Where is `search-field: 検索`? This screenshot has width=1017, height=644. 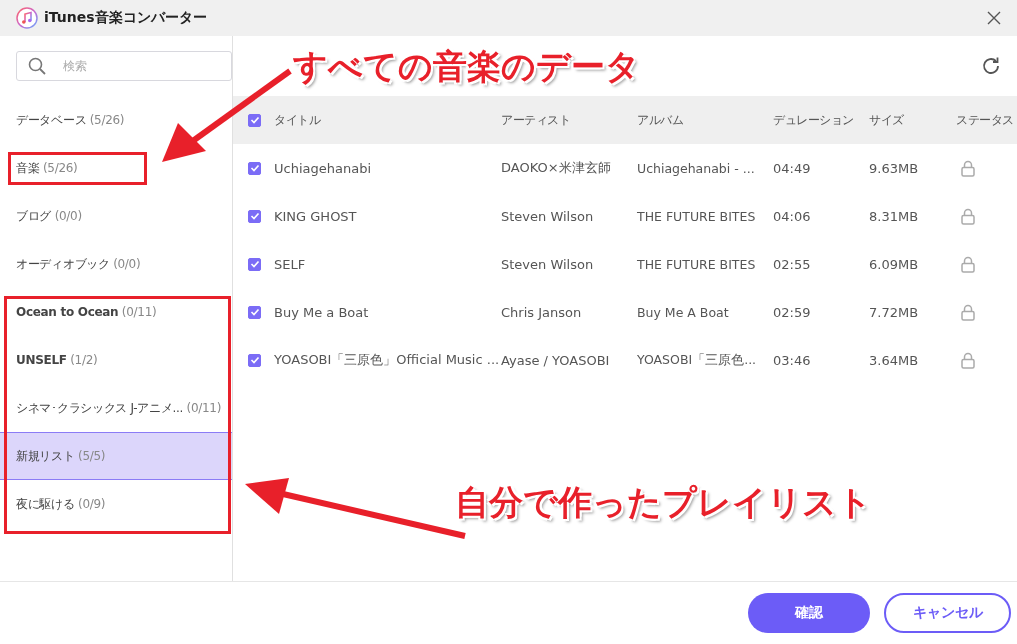 search-field: 検索 is located at coordinates (124, 66).